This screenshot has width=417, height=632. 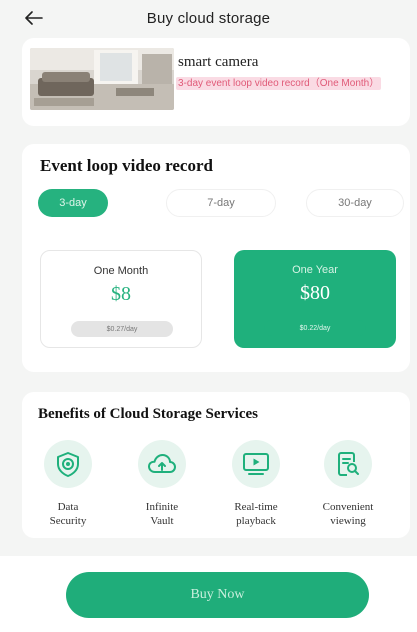 What do you see at coordinates (68, 514) in the screenshot?
I see `benefit-label: Data Security` at bounding box center [68, 514].